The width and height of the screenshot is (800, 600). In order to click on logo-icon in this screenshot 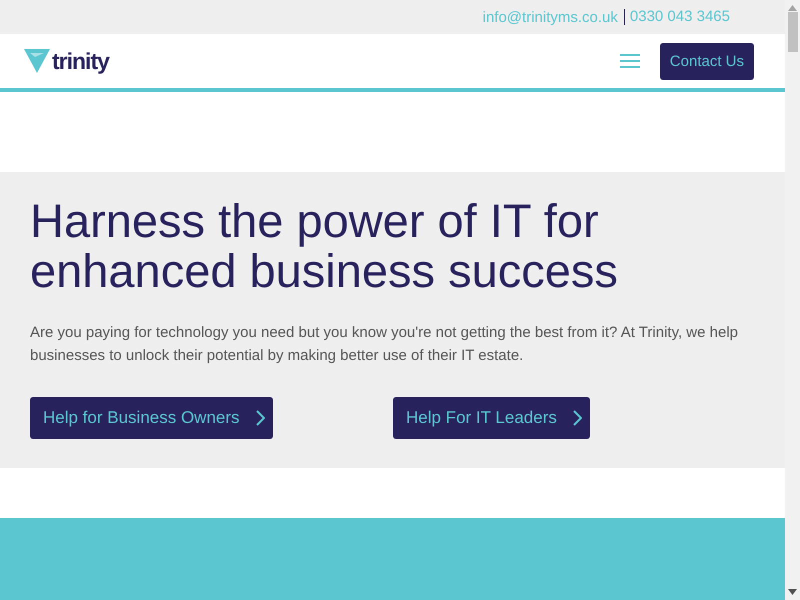, I will do `click(37, 61)`.